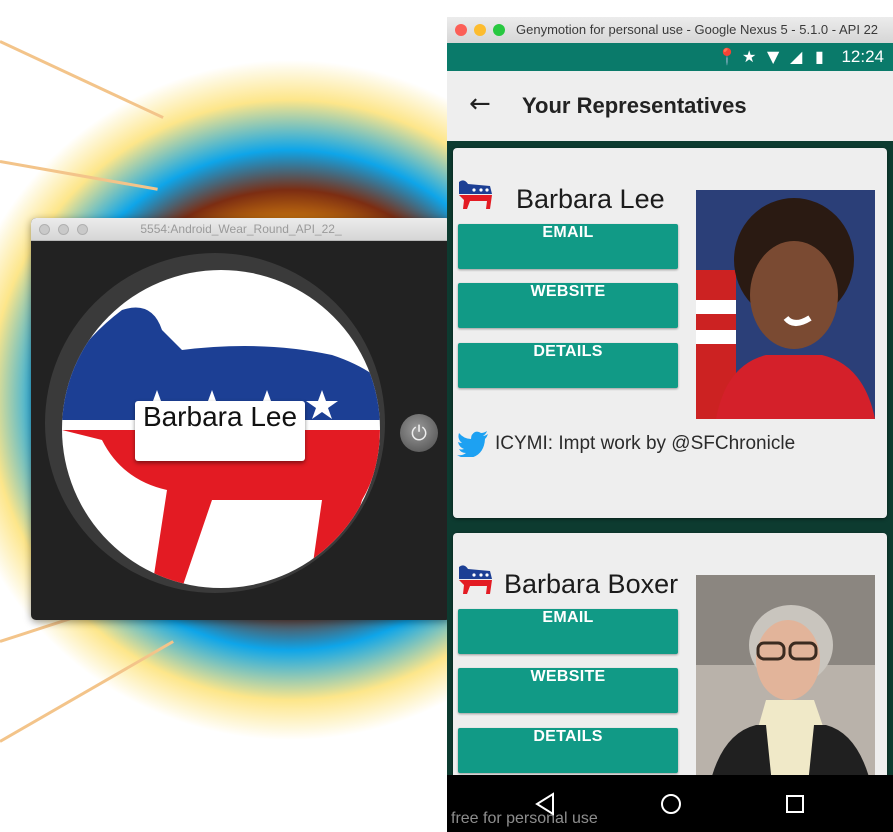  I want to click on star-icon: ★, so click(749, 56).